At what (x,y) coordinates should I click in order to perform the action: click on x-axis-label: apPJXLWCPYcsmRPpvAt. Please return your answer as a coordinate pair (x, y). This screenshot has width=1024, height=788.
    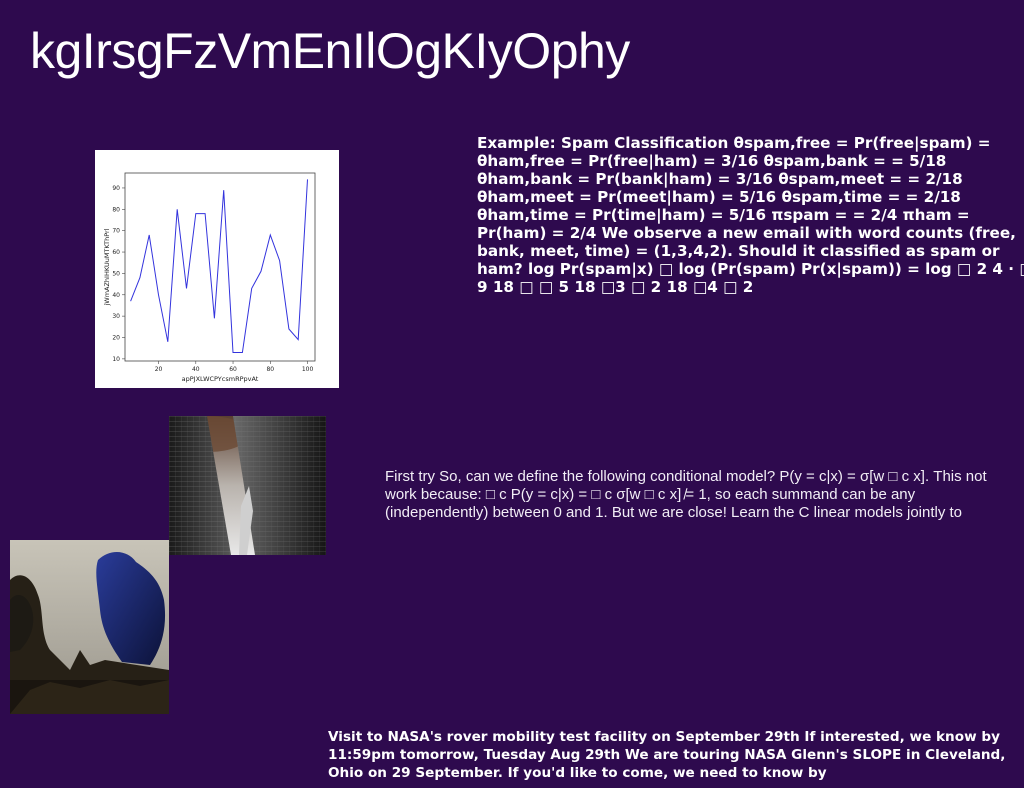
    Looking at the image, I should click on (220, 379).